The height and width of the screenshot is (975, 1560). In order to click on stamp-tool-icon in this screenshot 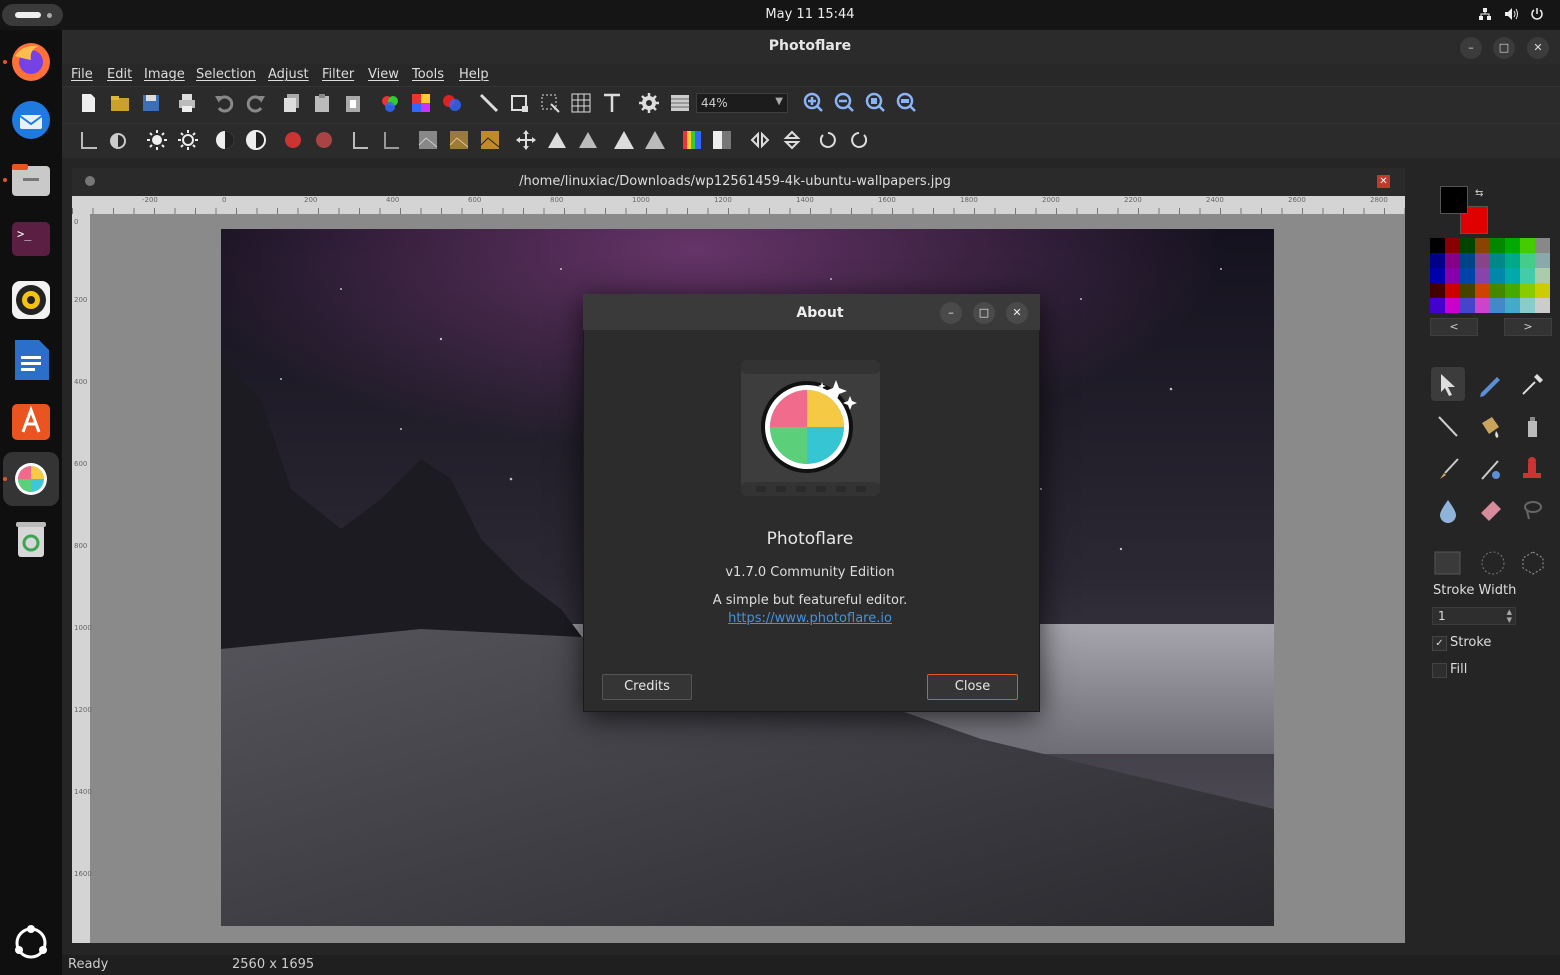, I will do `click(1532, 468)`.